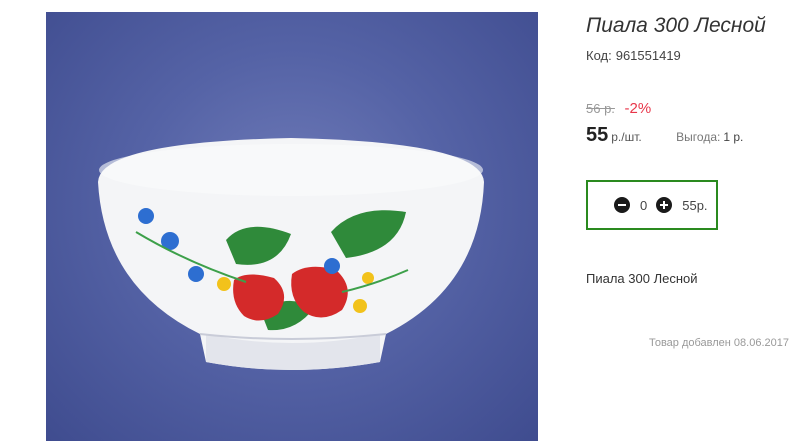  What do you see at coordinates (718, 343) in the screenshot?
I see `added-date: Товар добавлен 08.06.2017` at bounding box center [718, 343].